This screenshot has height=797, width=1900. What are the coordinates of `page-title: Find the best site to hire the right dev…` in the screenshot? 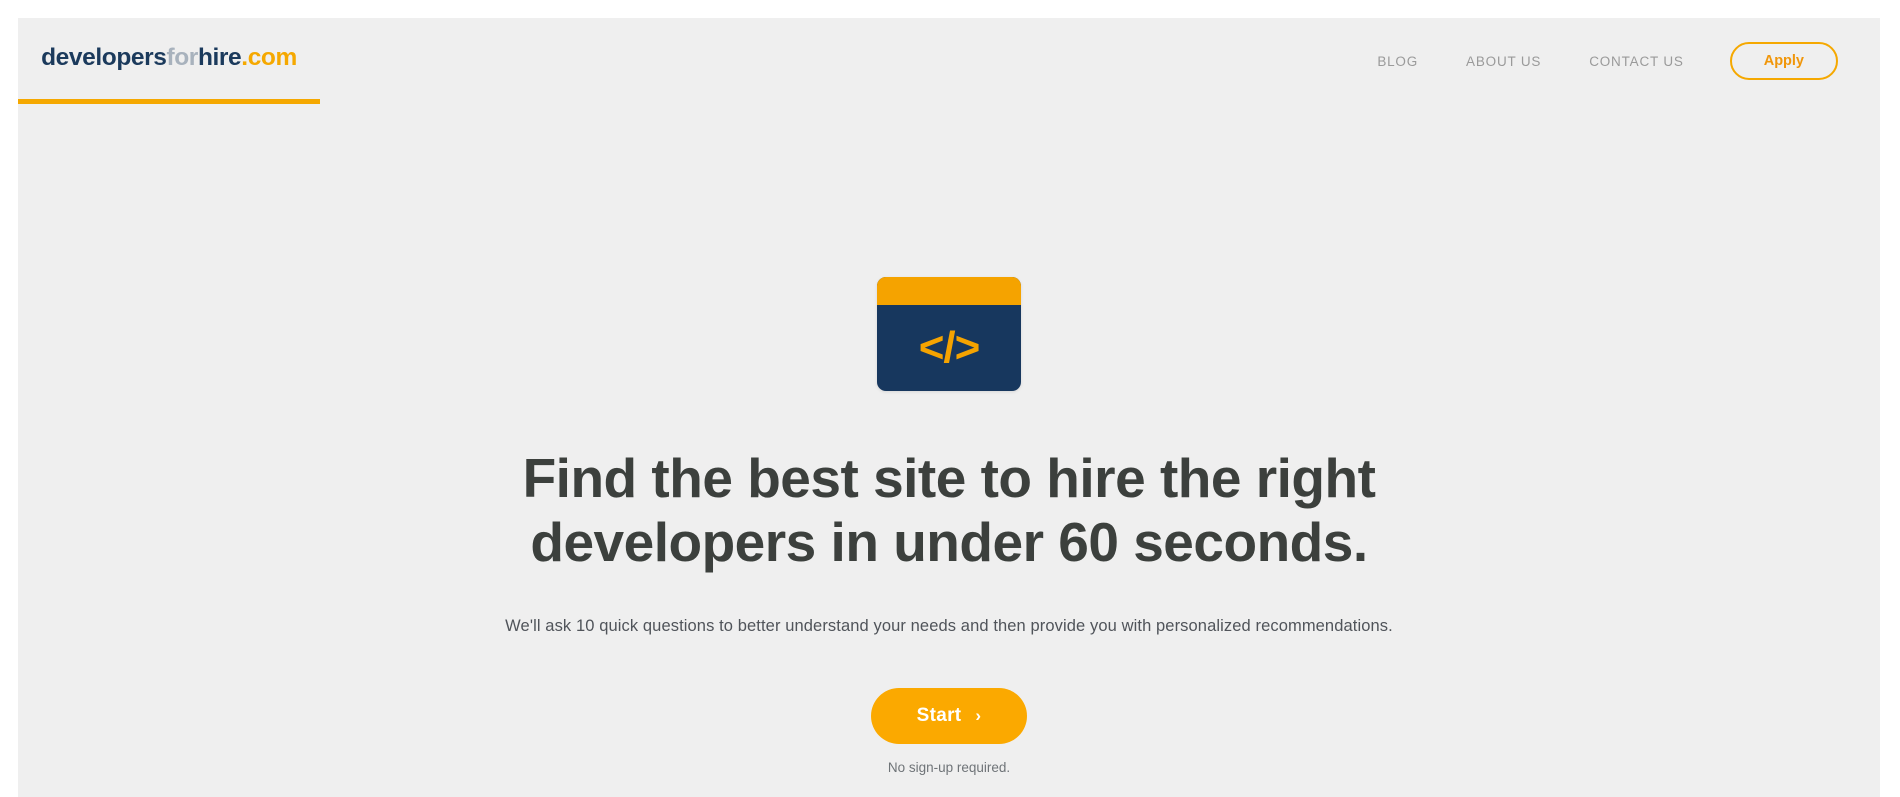 It's located at (949, 511).